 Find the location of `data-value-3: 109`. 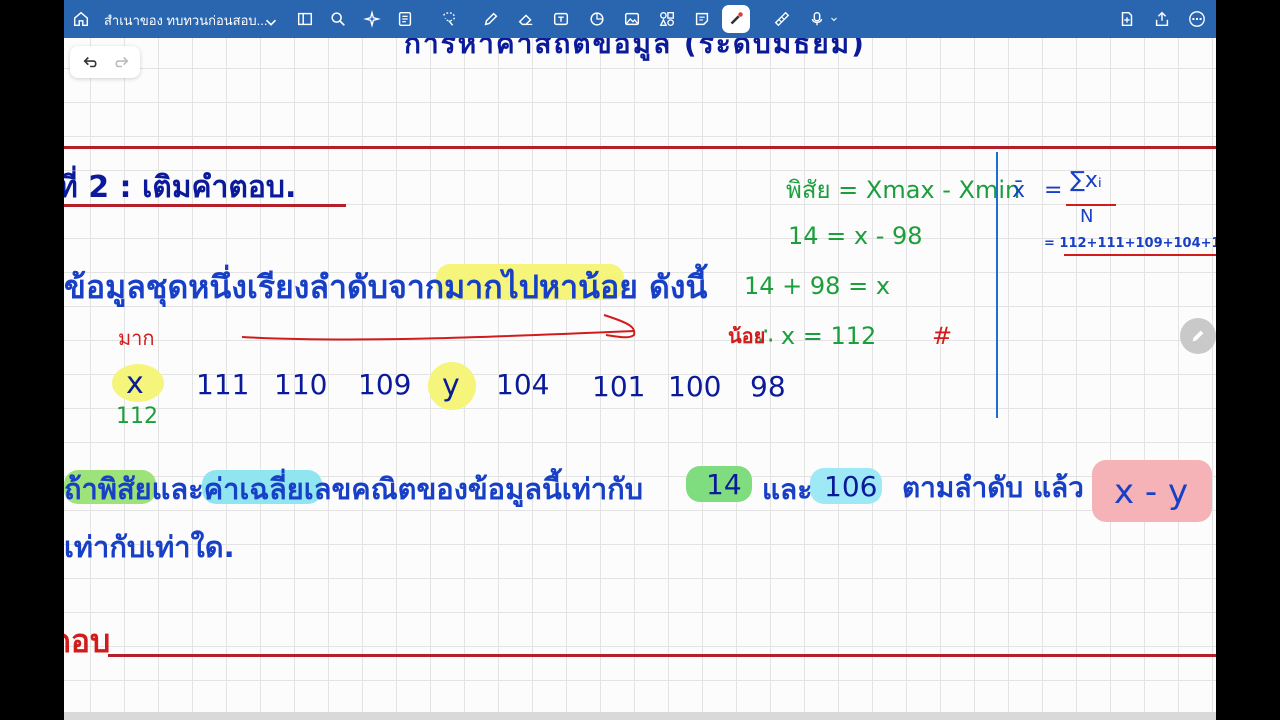

data-value-3: 109 is located at coordinates (385, 384).